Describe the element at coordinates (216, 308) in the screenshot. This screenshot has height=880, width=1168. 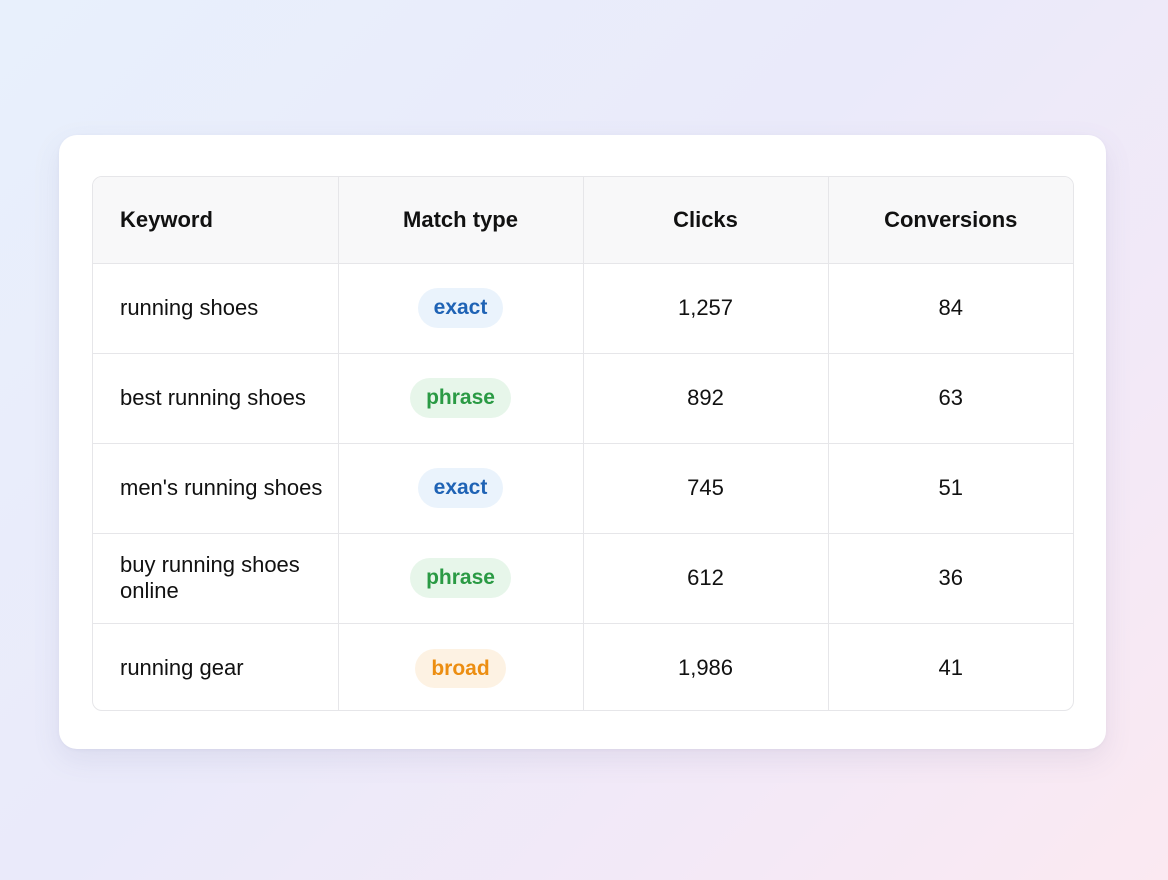
I see `keyword-cell: running shoes` at that location.